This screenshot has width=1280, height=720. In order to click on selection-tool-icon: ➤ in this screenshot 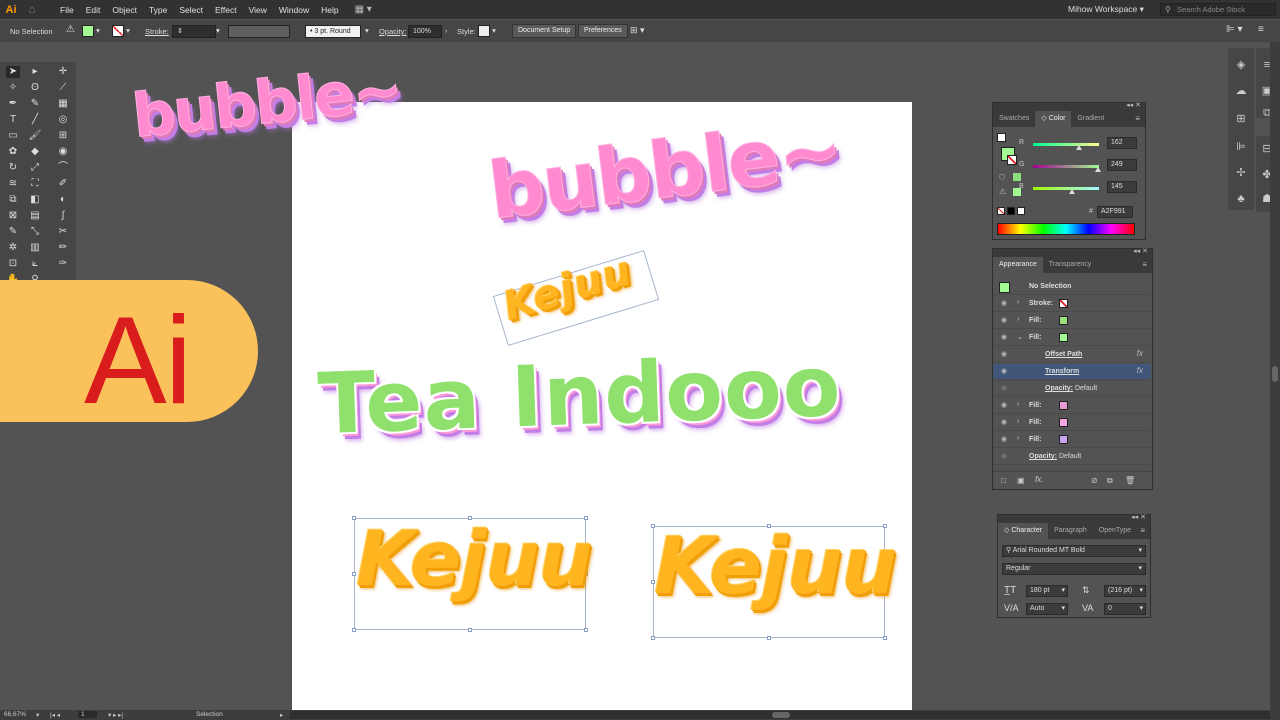, I will do `click(13, 72)`.